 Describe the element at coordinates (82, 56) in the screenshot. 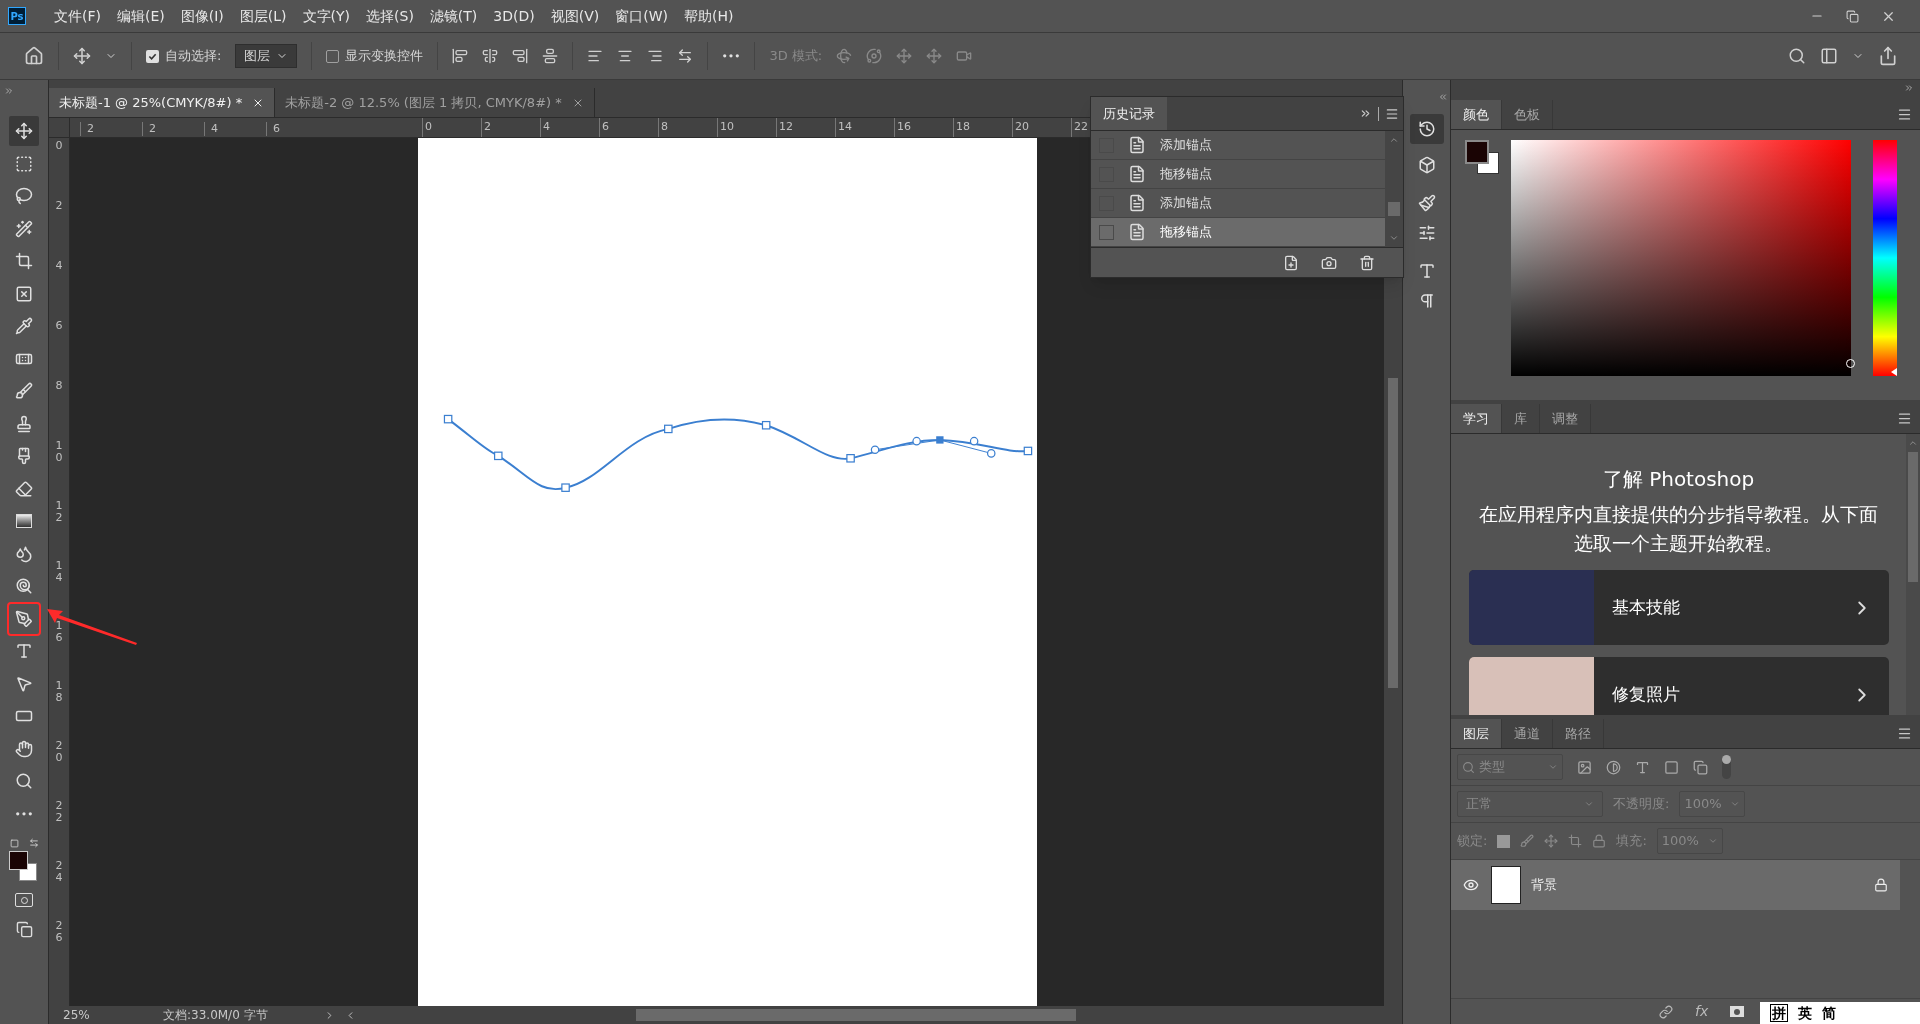

I see `move-icon` at that location.